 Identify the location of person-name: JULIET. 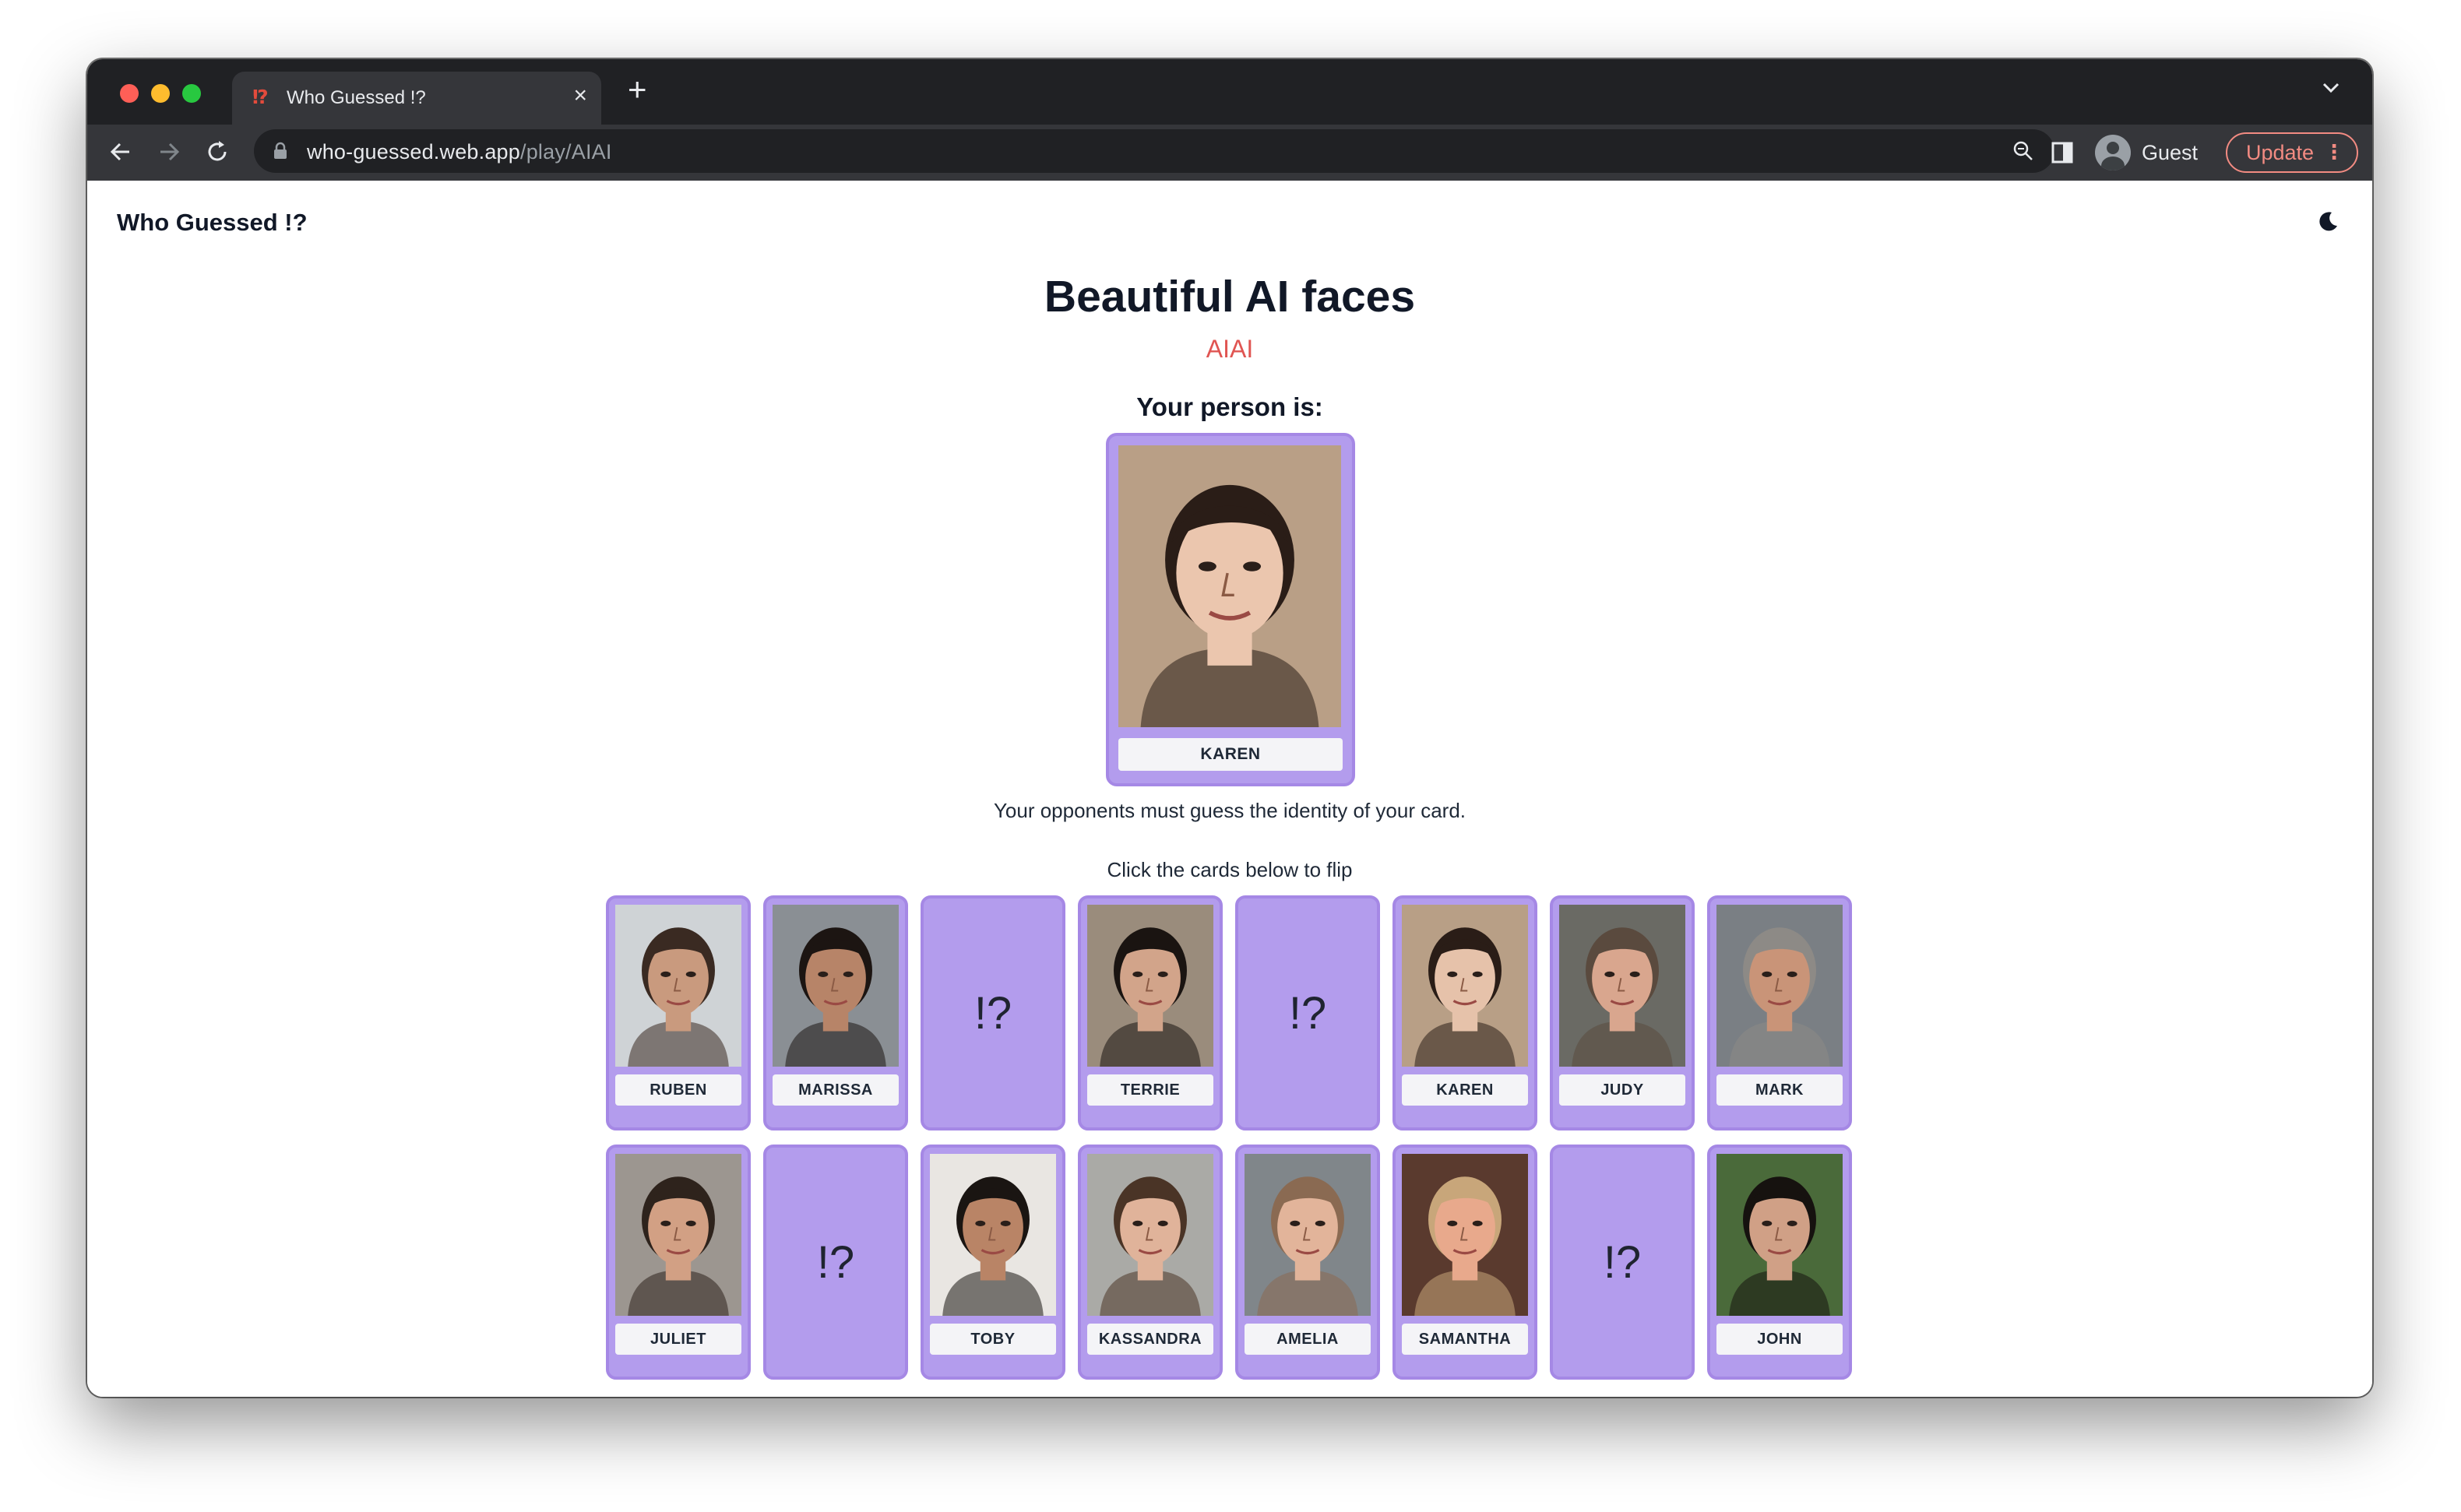
(678, 1339).